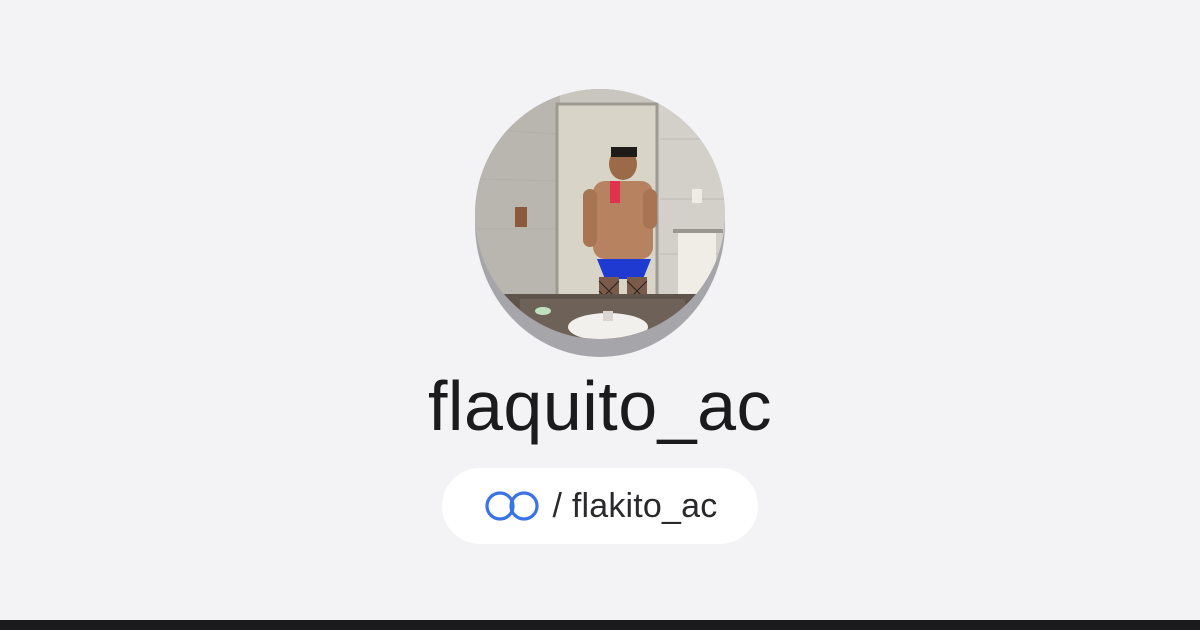 The height and width of the screenshot is (630, 1200). I want to click on profile-photo, so click(600, 214).